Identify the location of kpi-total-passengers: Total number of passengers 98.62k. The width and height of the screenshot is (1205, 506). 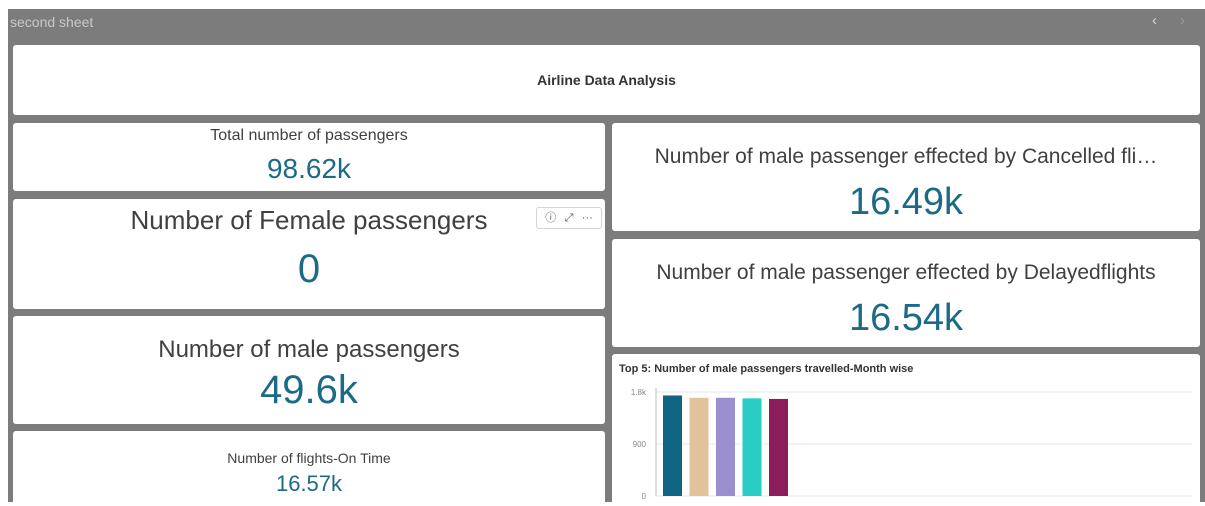
(309, 157).